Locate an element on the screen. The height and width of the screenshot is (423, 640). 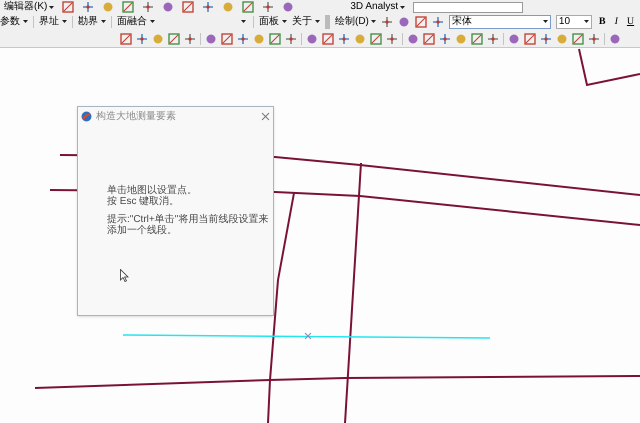
toolbar-menu: 勘界 is located at coordinates (92, 22).